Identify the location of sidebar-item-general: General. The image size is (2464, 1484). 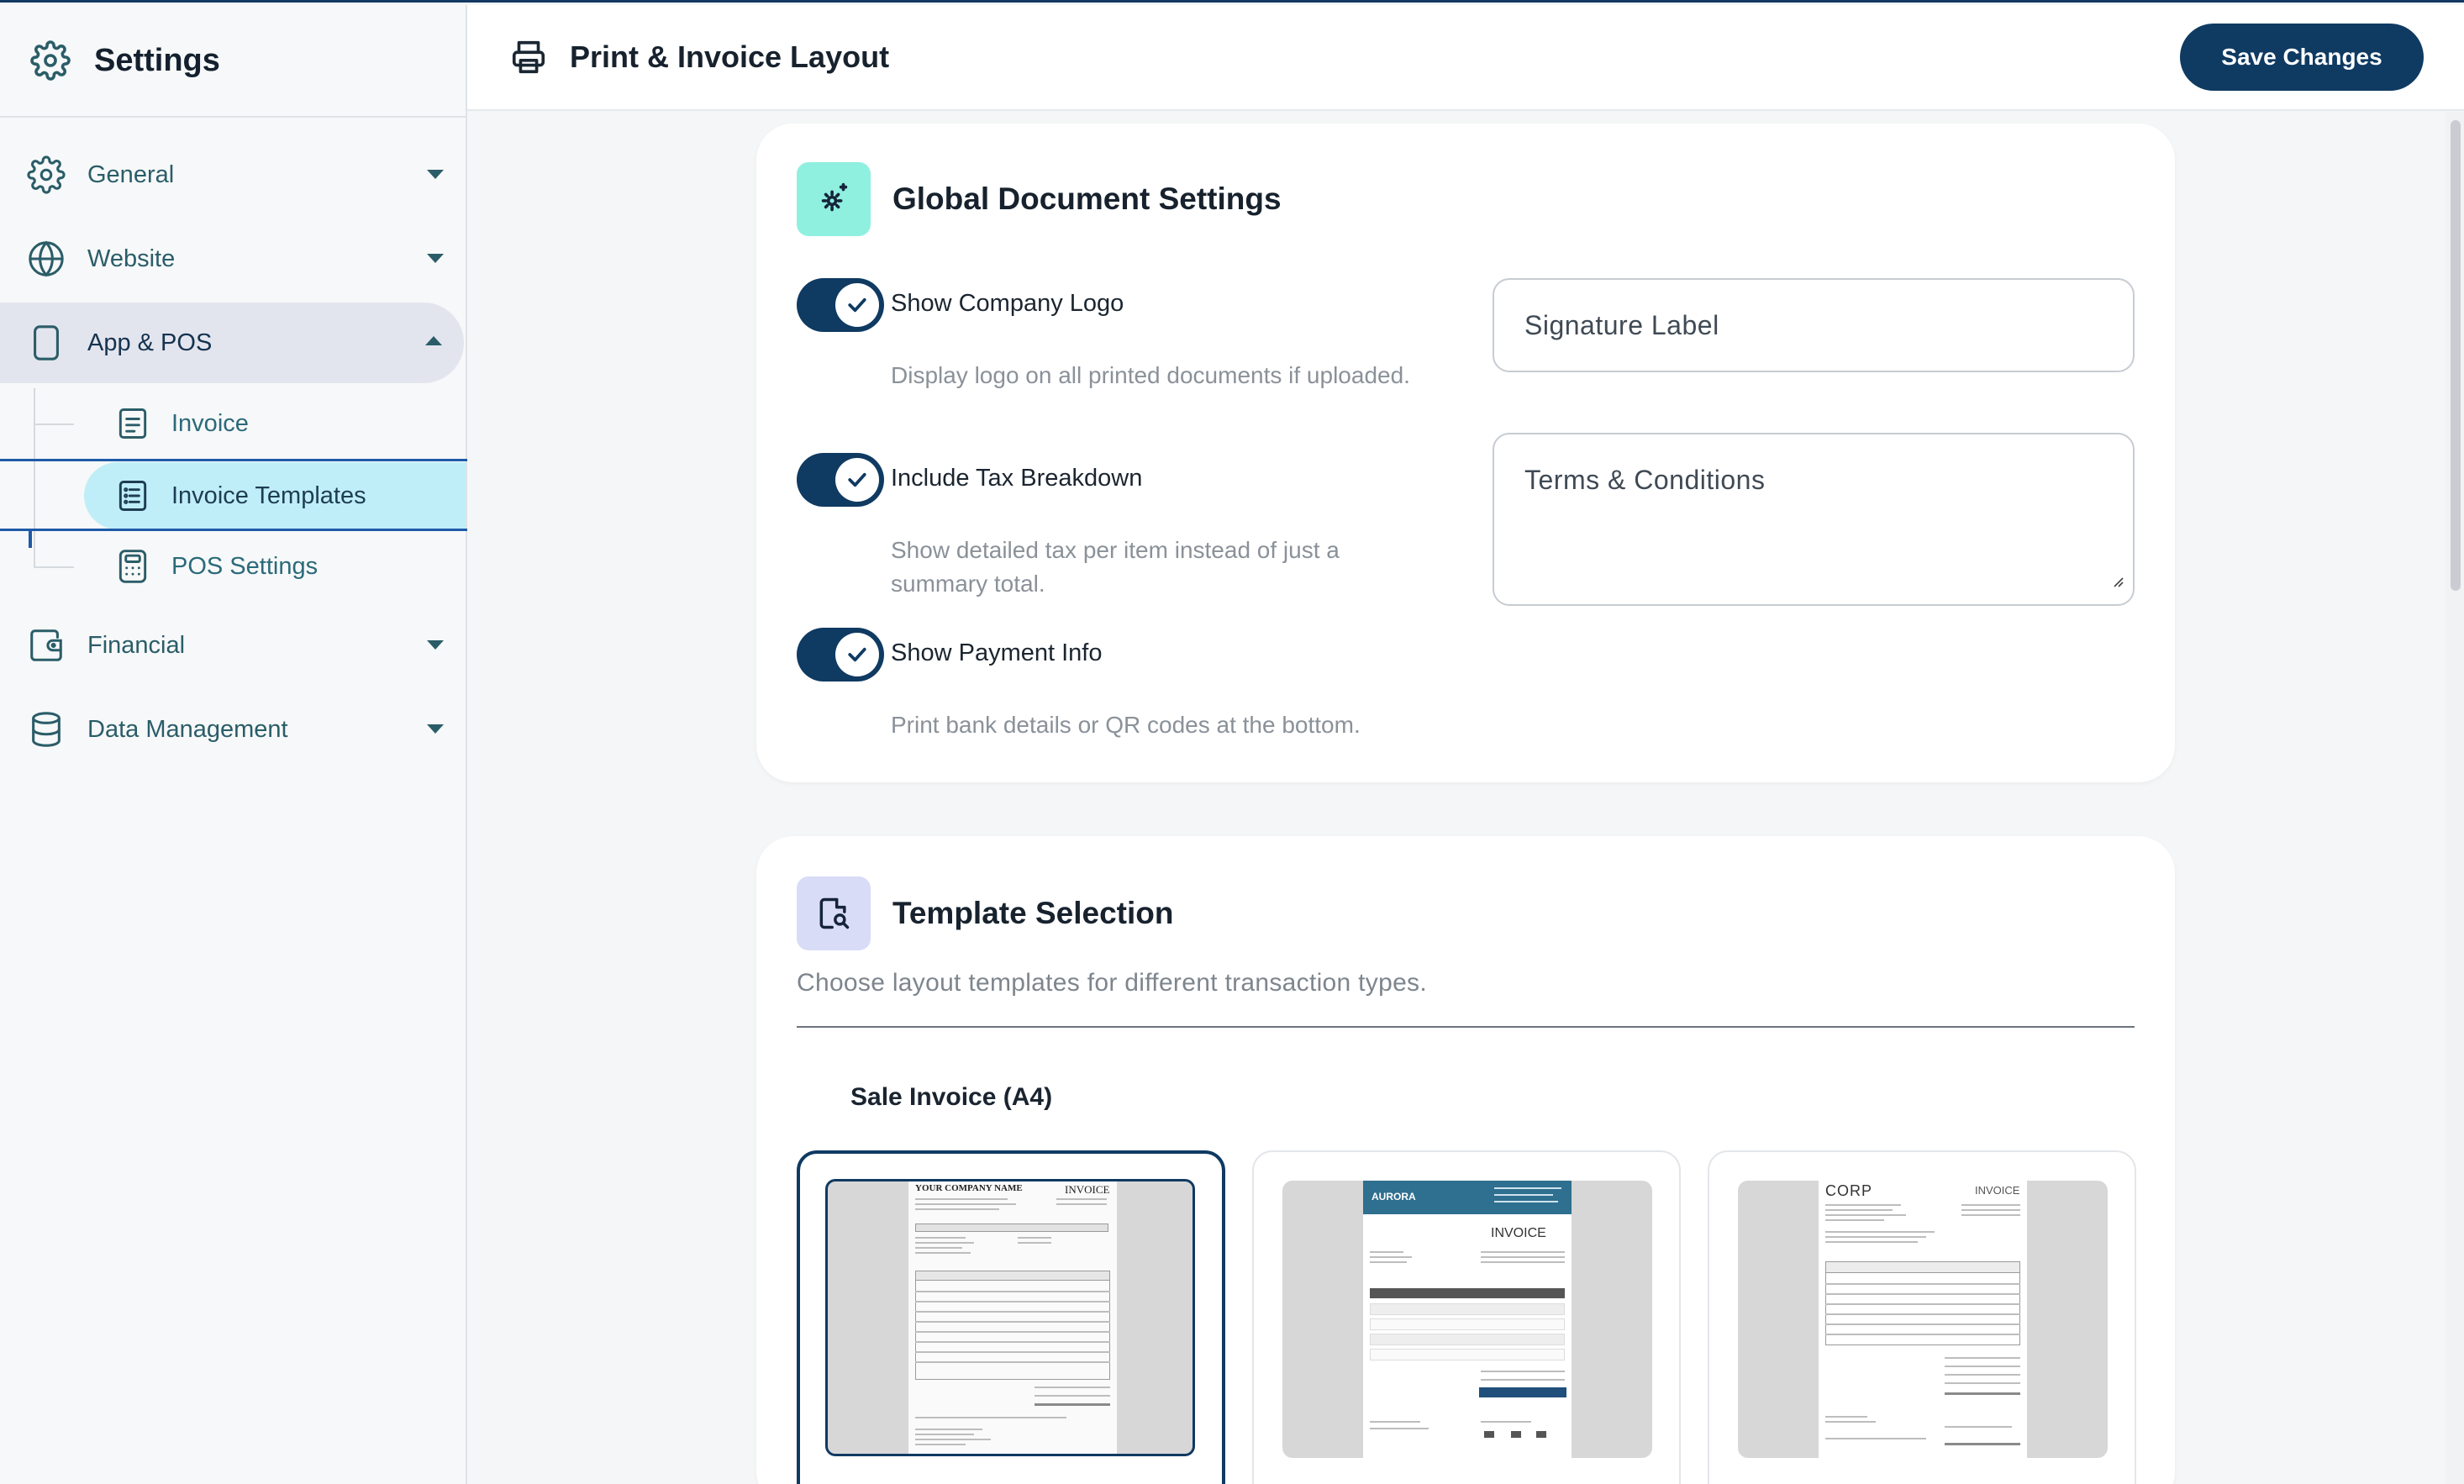
(233, 175).